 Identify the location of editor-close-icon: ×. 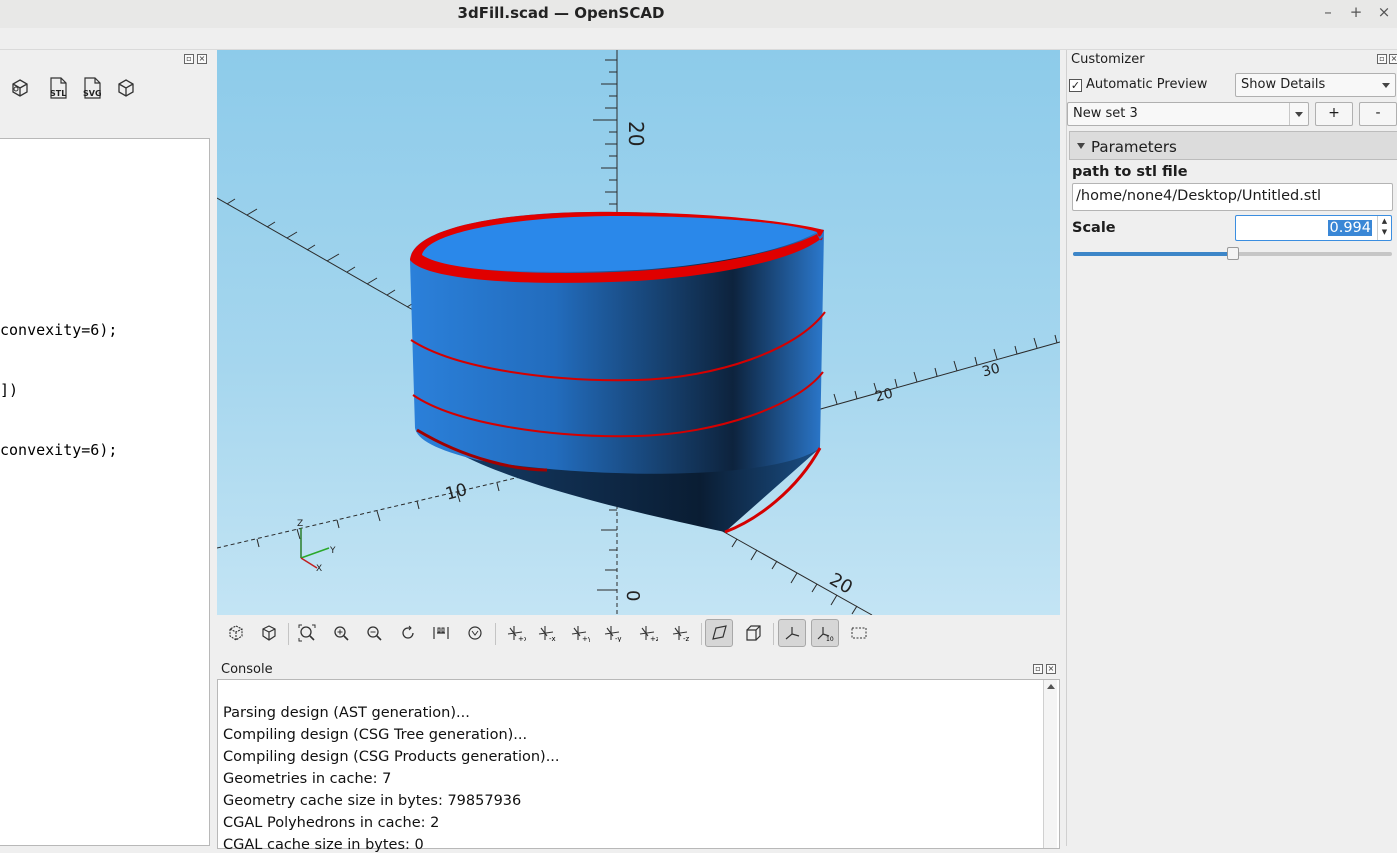
(202, 59).